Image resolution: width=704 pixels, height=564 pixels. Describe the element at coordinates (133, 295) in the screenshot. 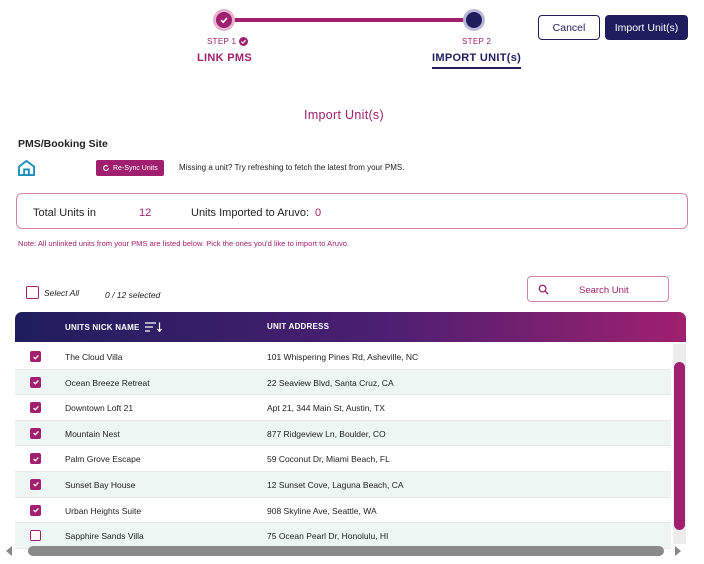

I see `selected-count: 0 / 12 selected` at that location.